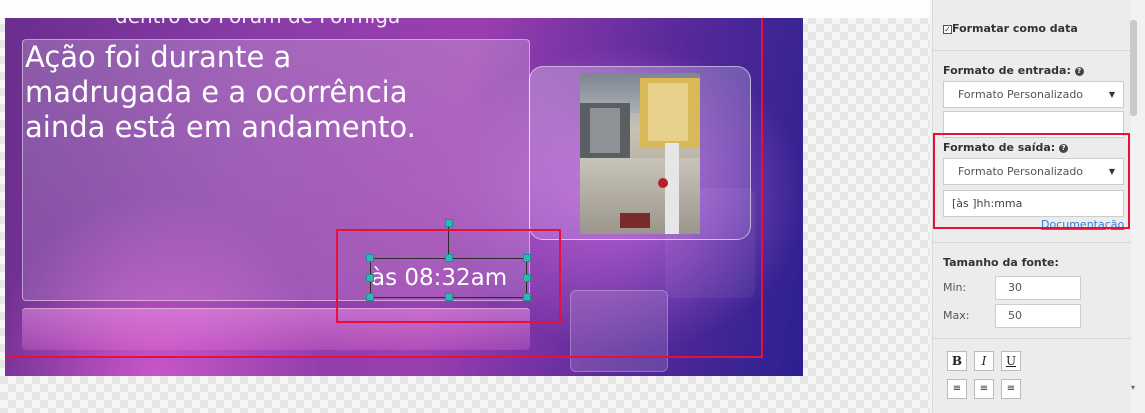 This screenshot has height=413, width=1145. I want to click on font-size-max-input: 50, so click(1038, 316).